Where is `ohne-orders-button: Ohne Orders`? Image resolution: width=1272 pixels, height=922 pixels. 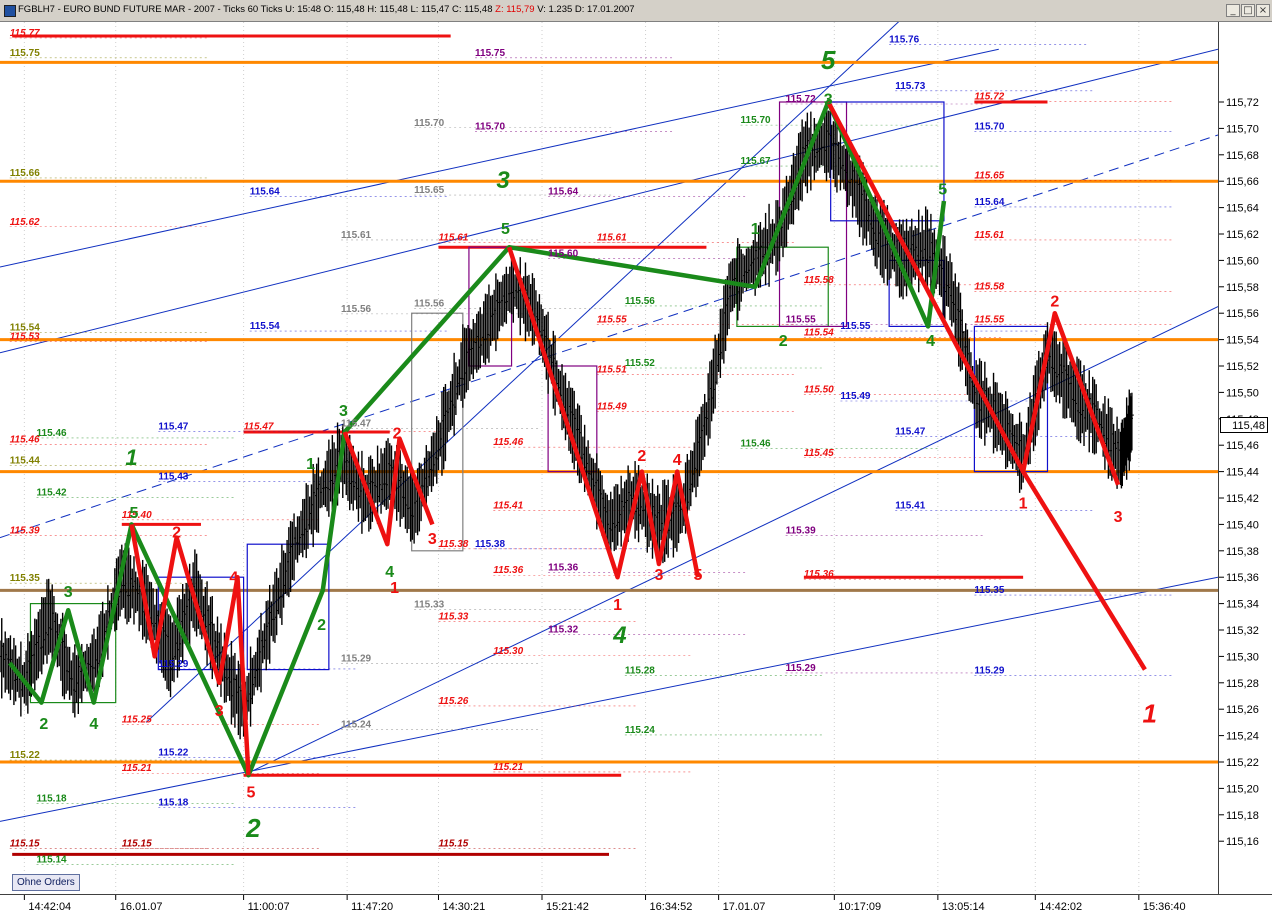 ohne-orders-button: Ohne Orders is located at coordinates (46, 882).